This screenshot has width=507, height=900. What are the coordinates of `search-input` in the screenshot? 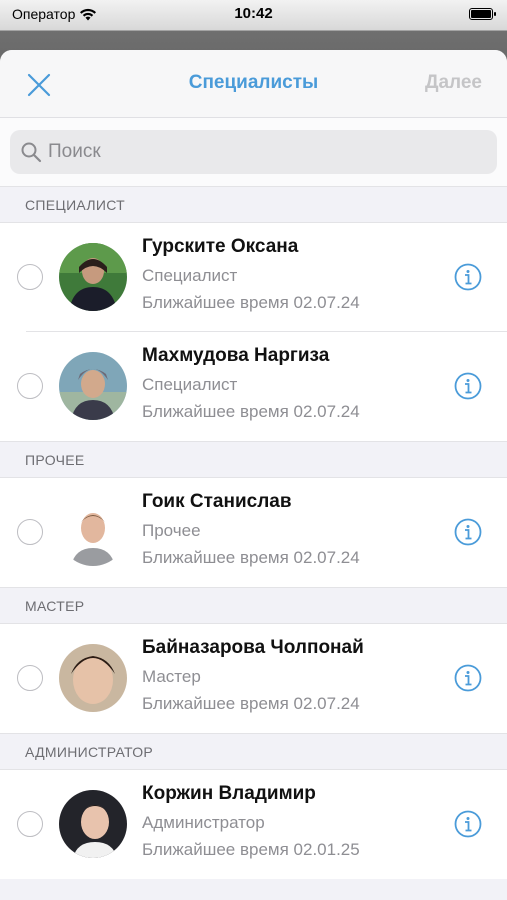 It's located at (258, 152).